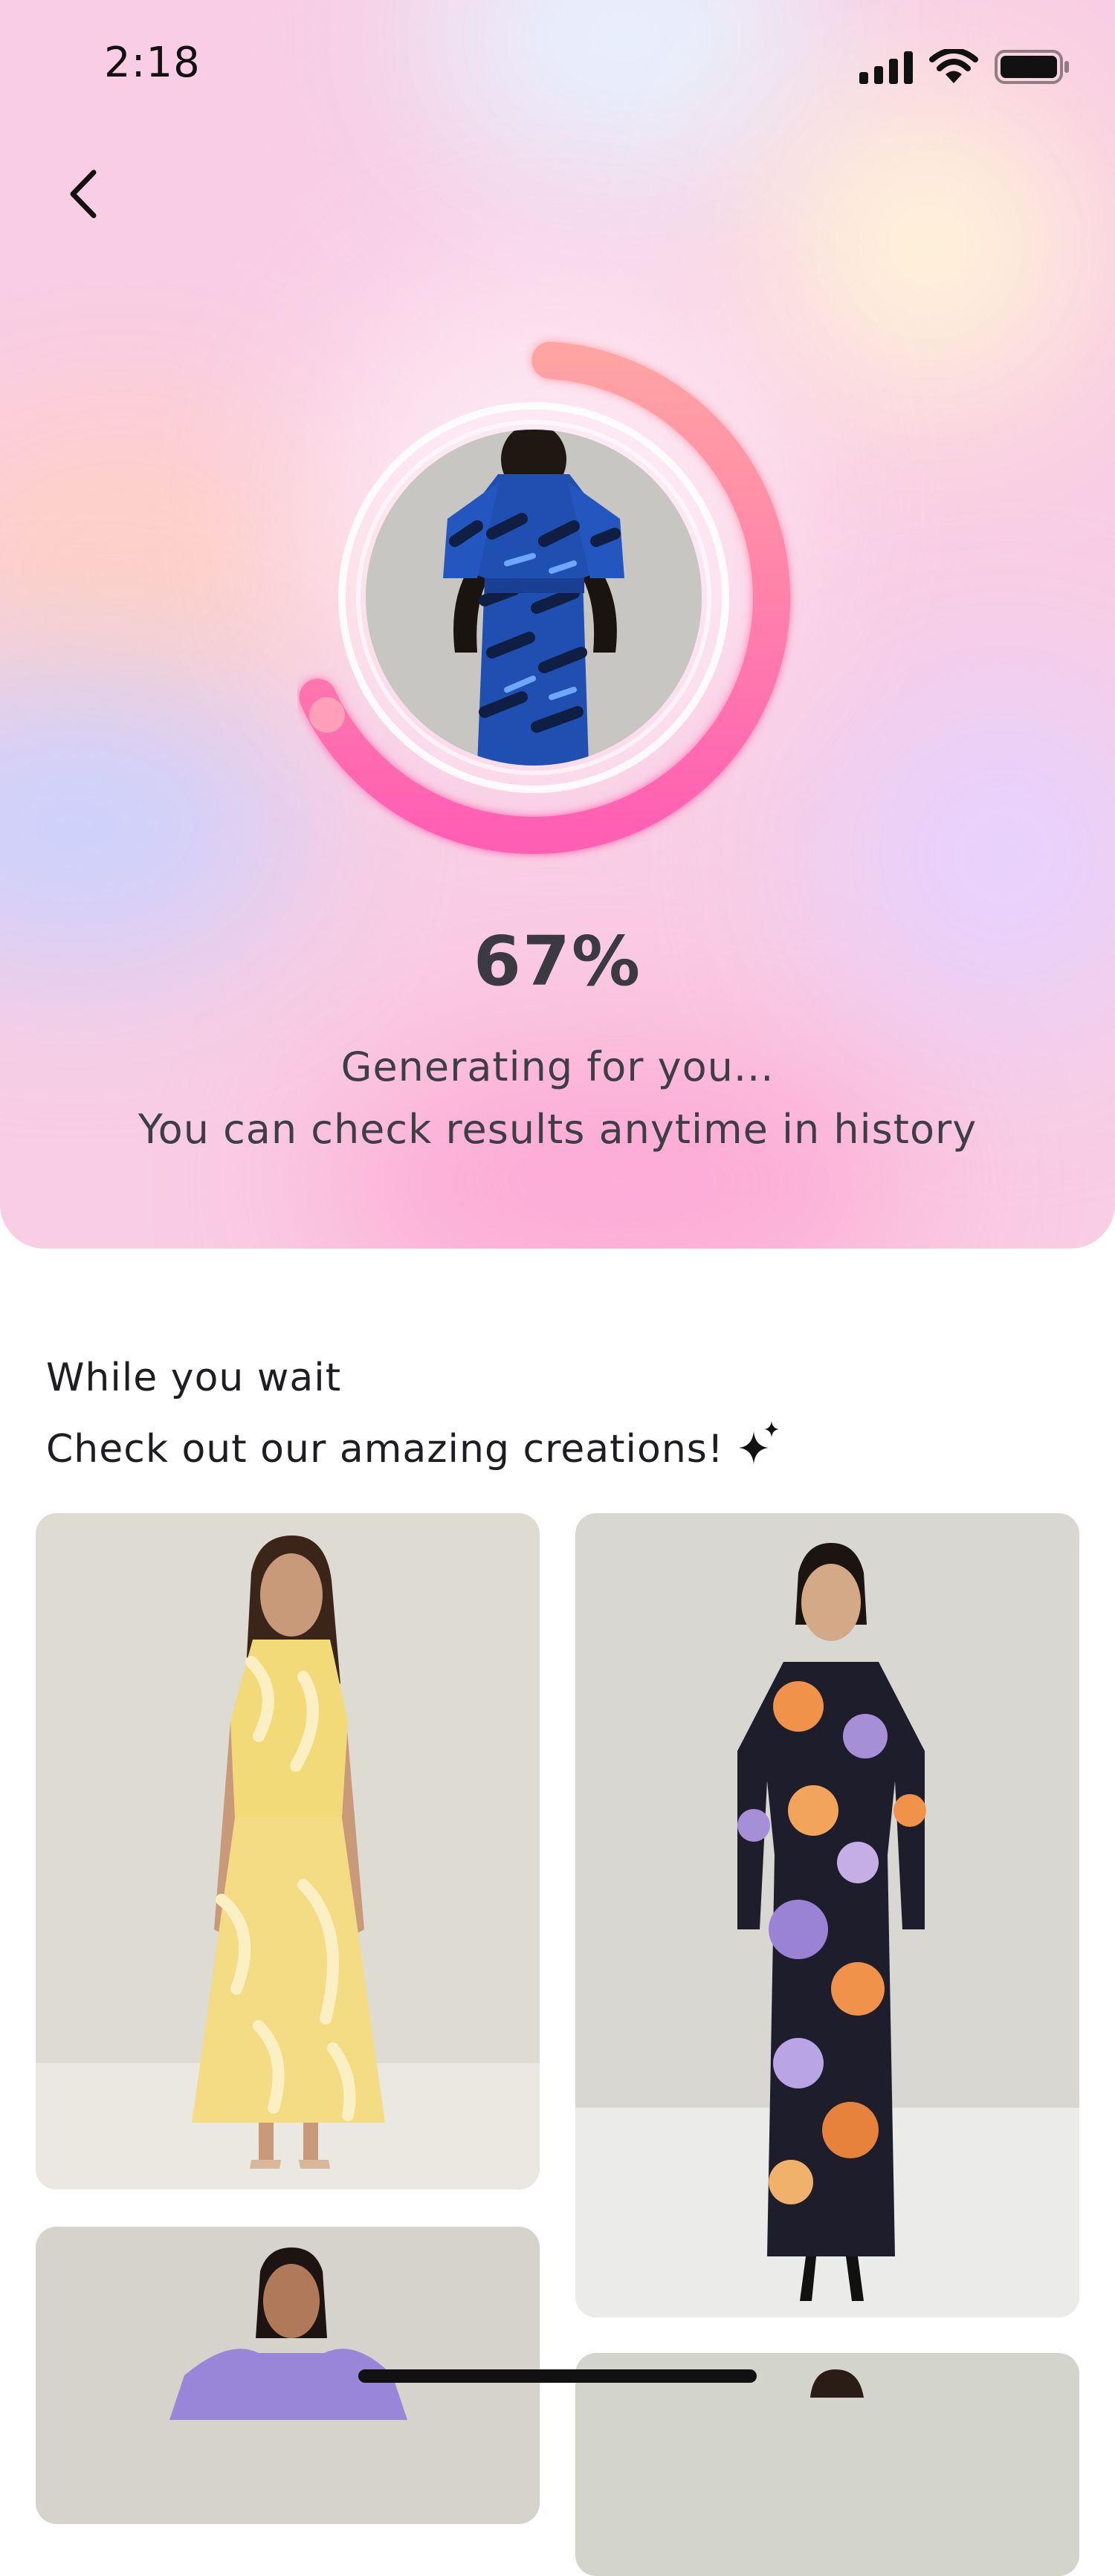  Describe the element at coordinates (886, 68) in the screenshot. I see `cellular-signal-icon` at that location.